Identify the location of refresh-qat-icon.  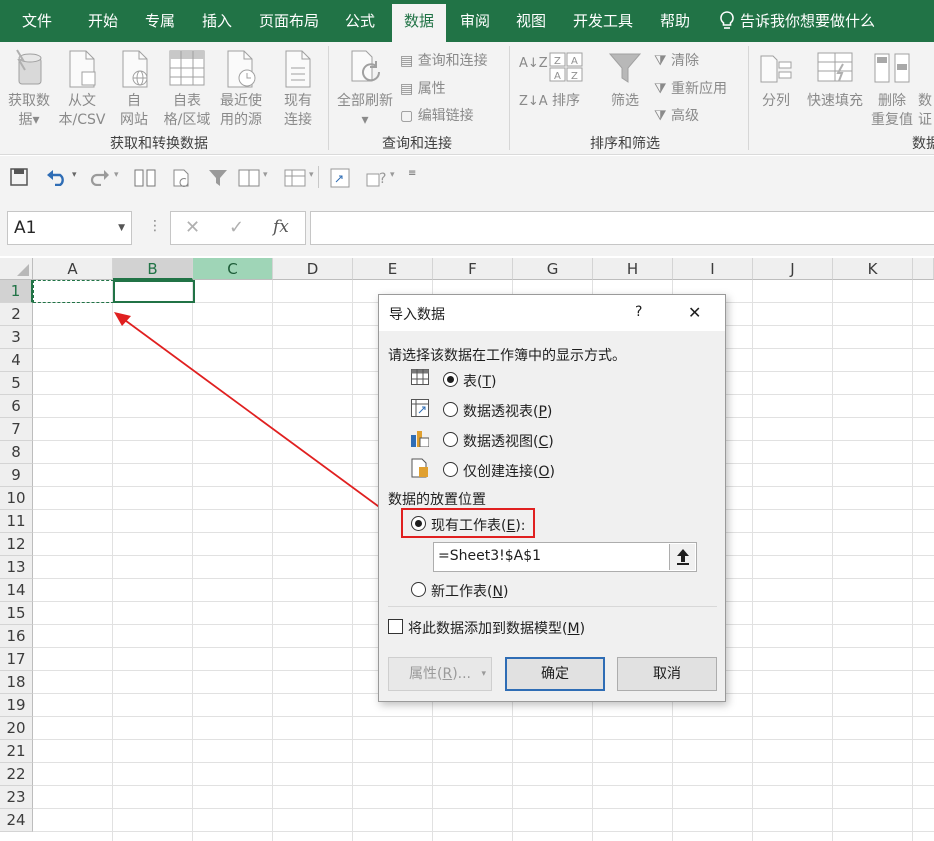
(182, 178).